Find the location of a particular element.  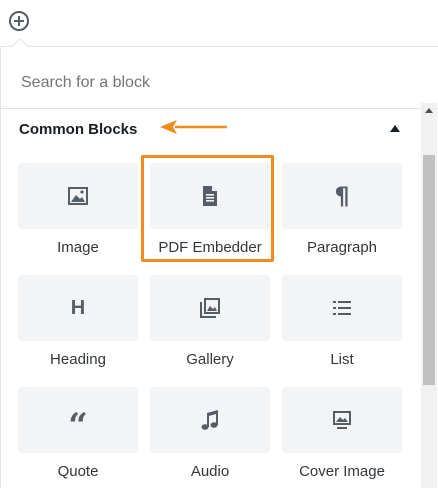

scrollbar-thumb is located at coordinates (429, 270).